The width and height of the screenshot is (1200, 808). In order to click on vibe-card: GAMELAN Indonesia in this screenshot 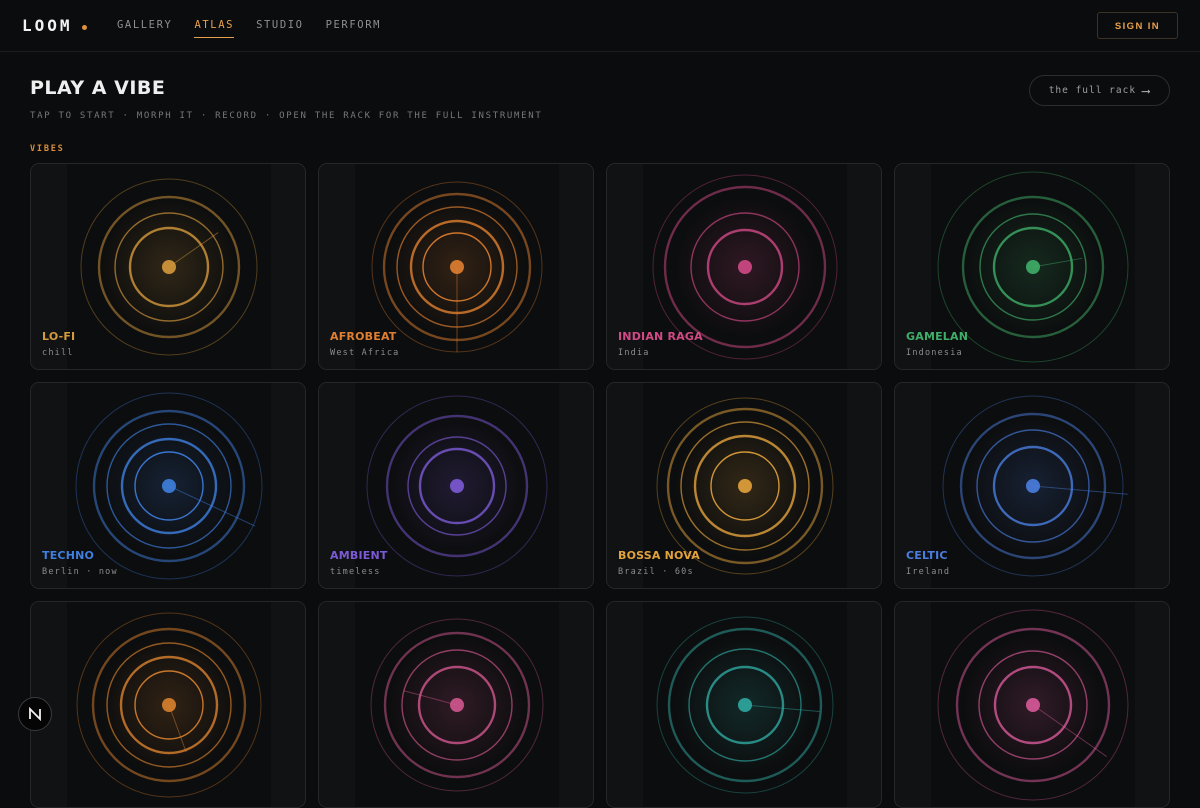, I will do `click(1032, 266)`.